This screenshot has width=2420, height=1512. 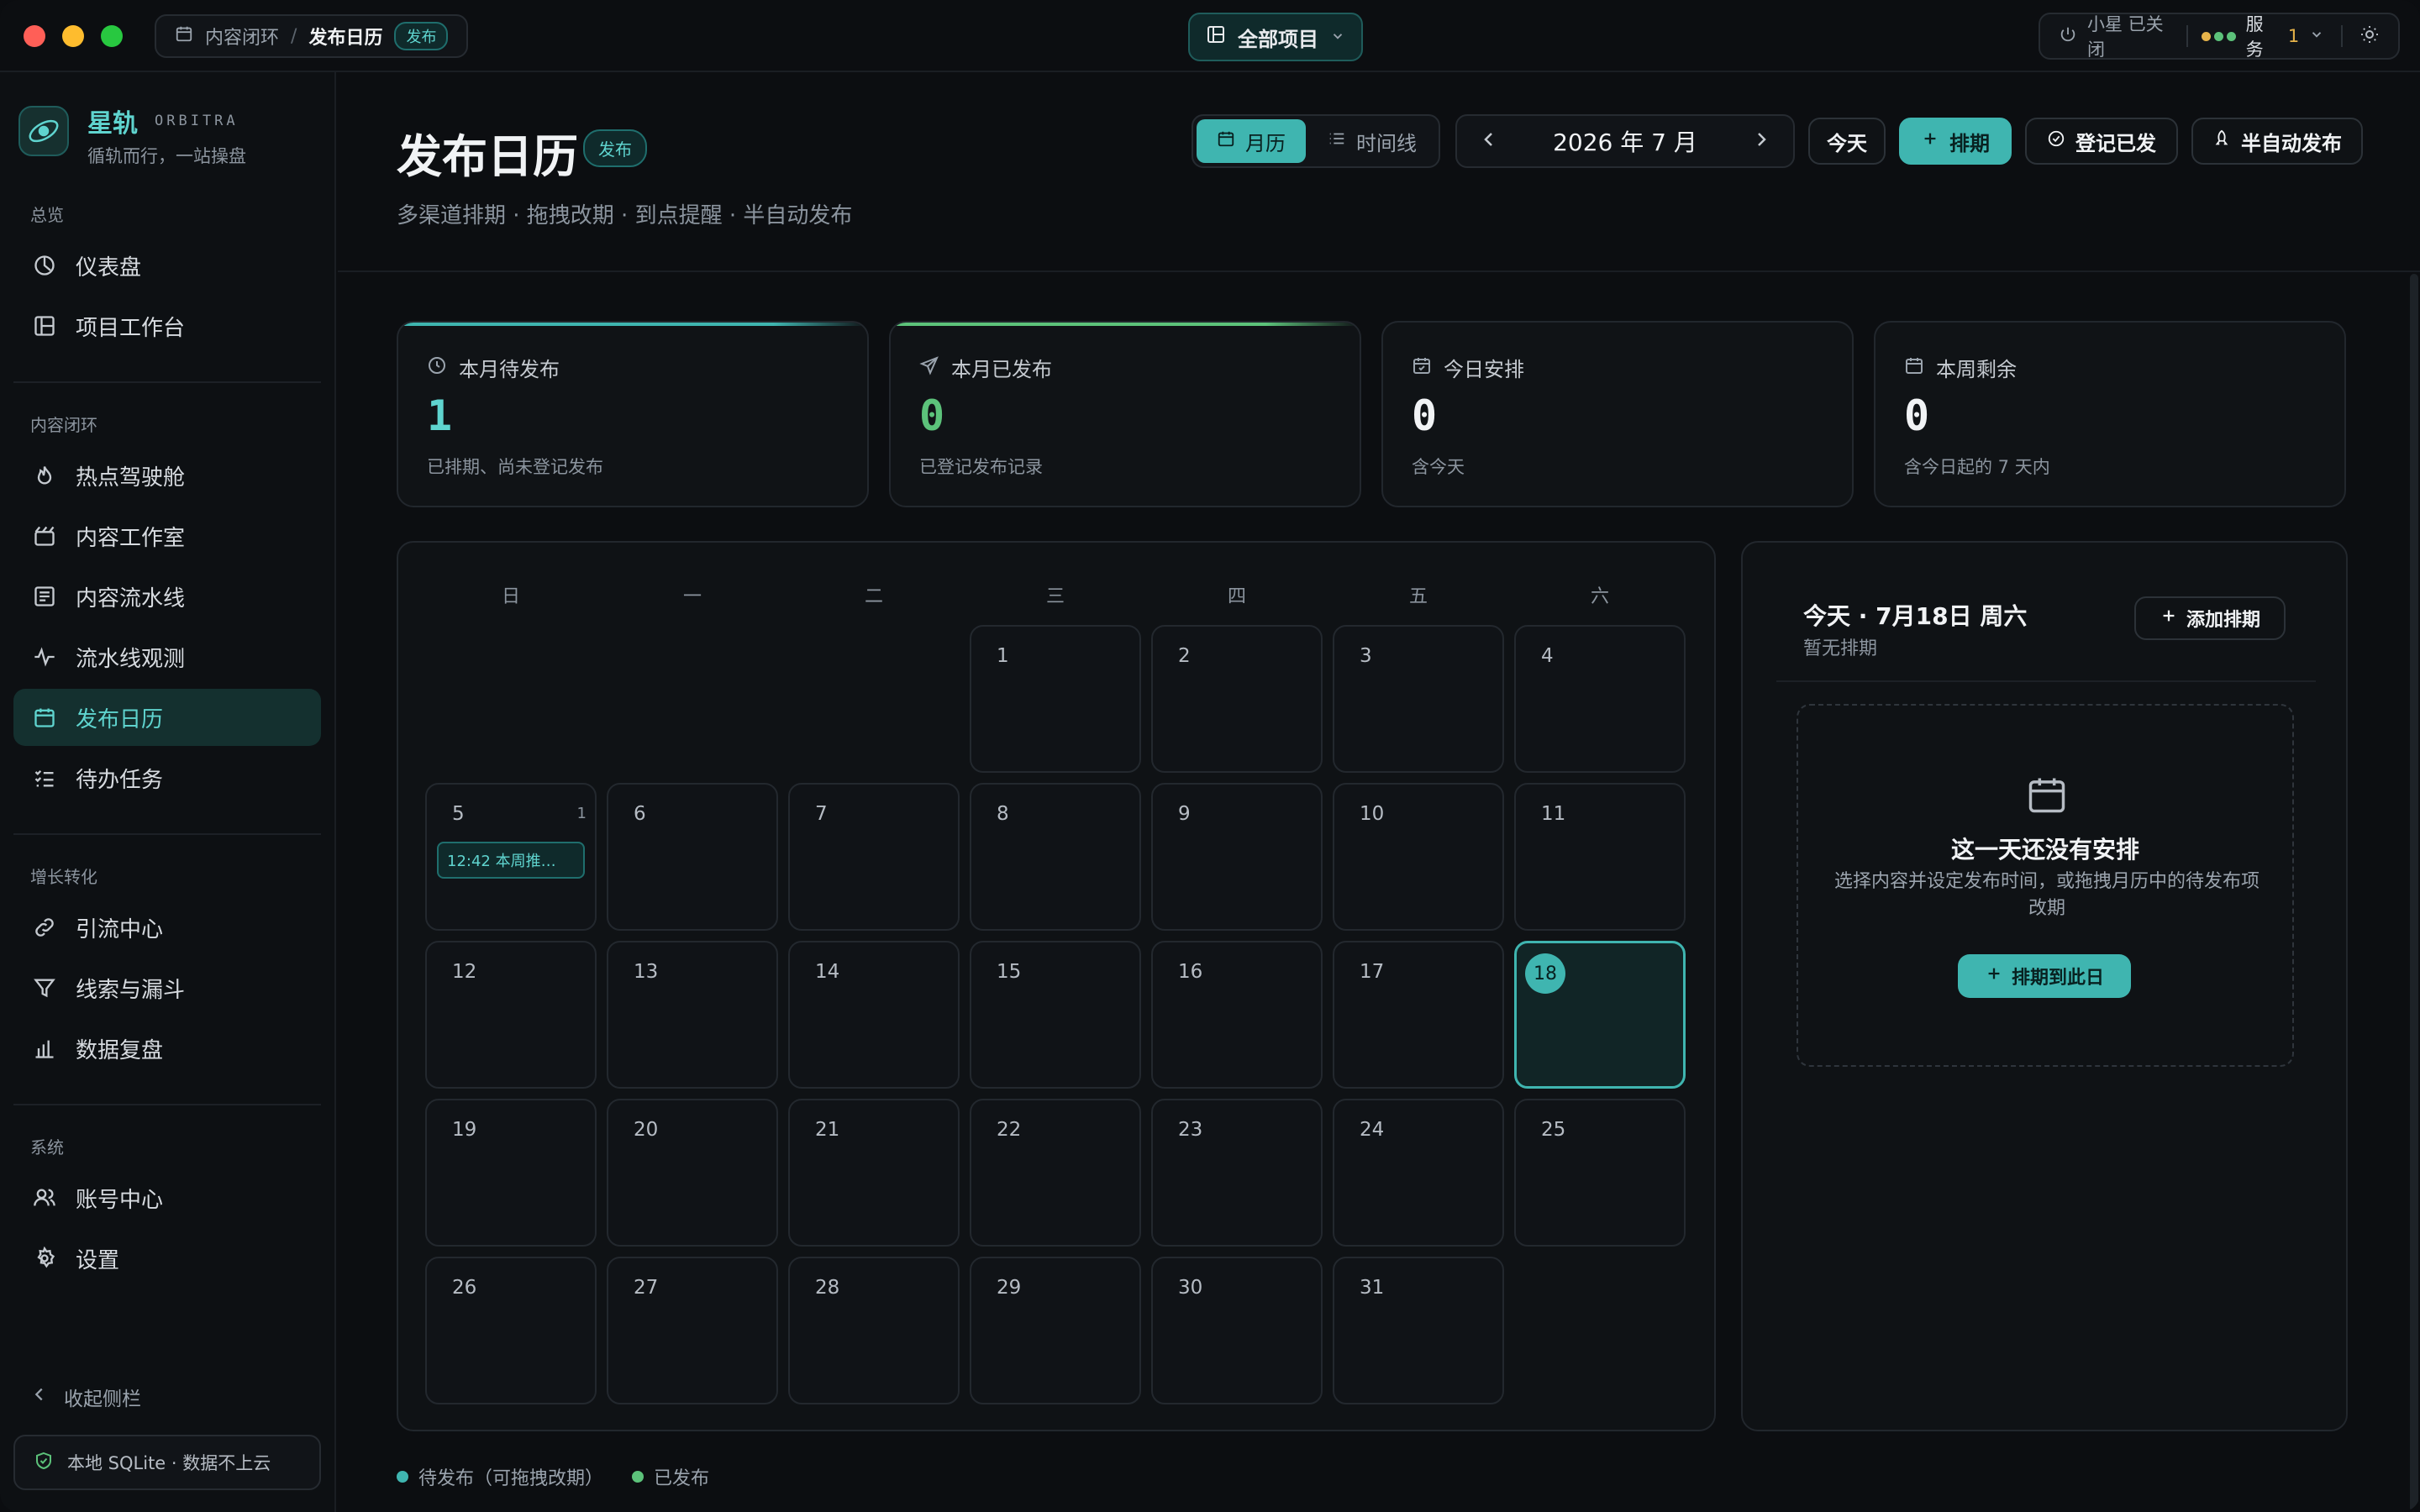 I want to click on sidebar-item-review: 数据复盘, so click(x=167, y=1048).